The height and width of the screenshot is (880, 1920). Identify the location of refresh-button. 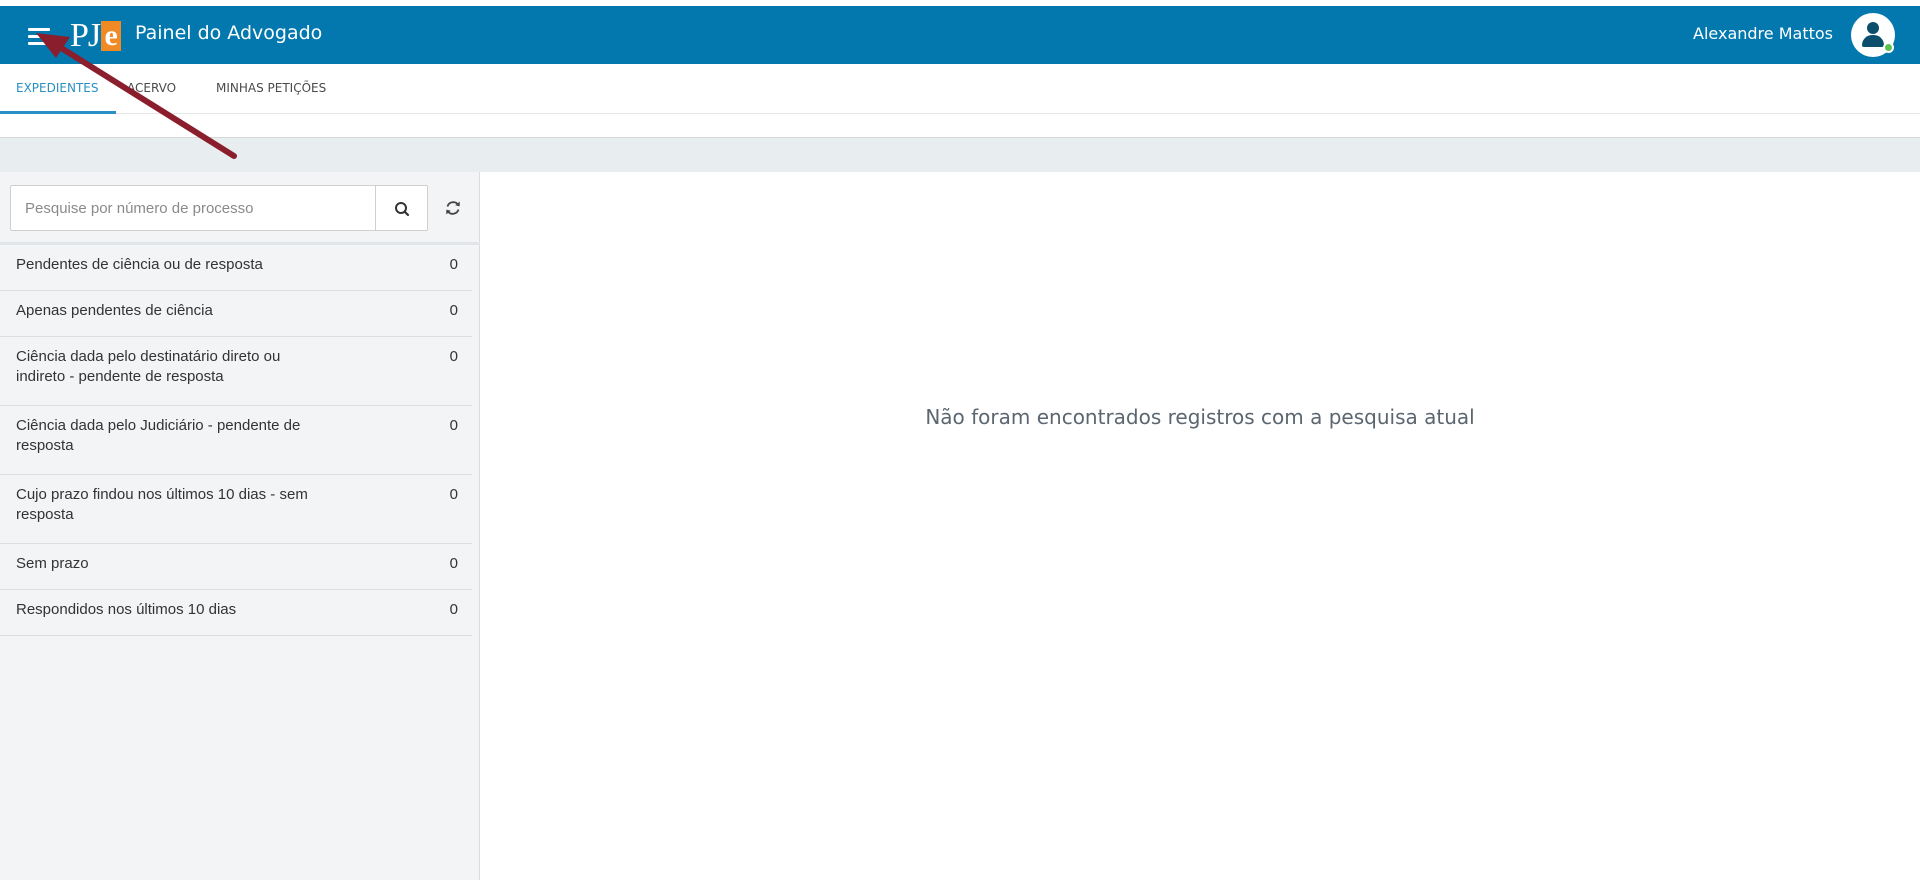
(453, 208).